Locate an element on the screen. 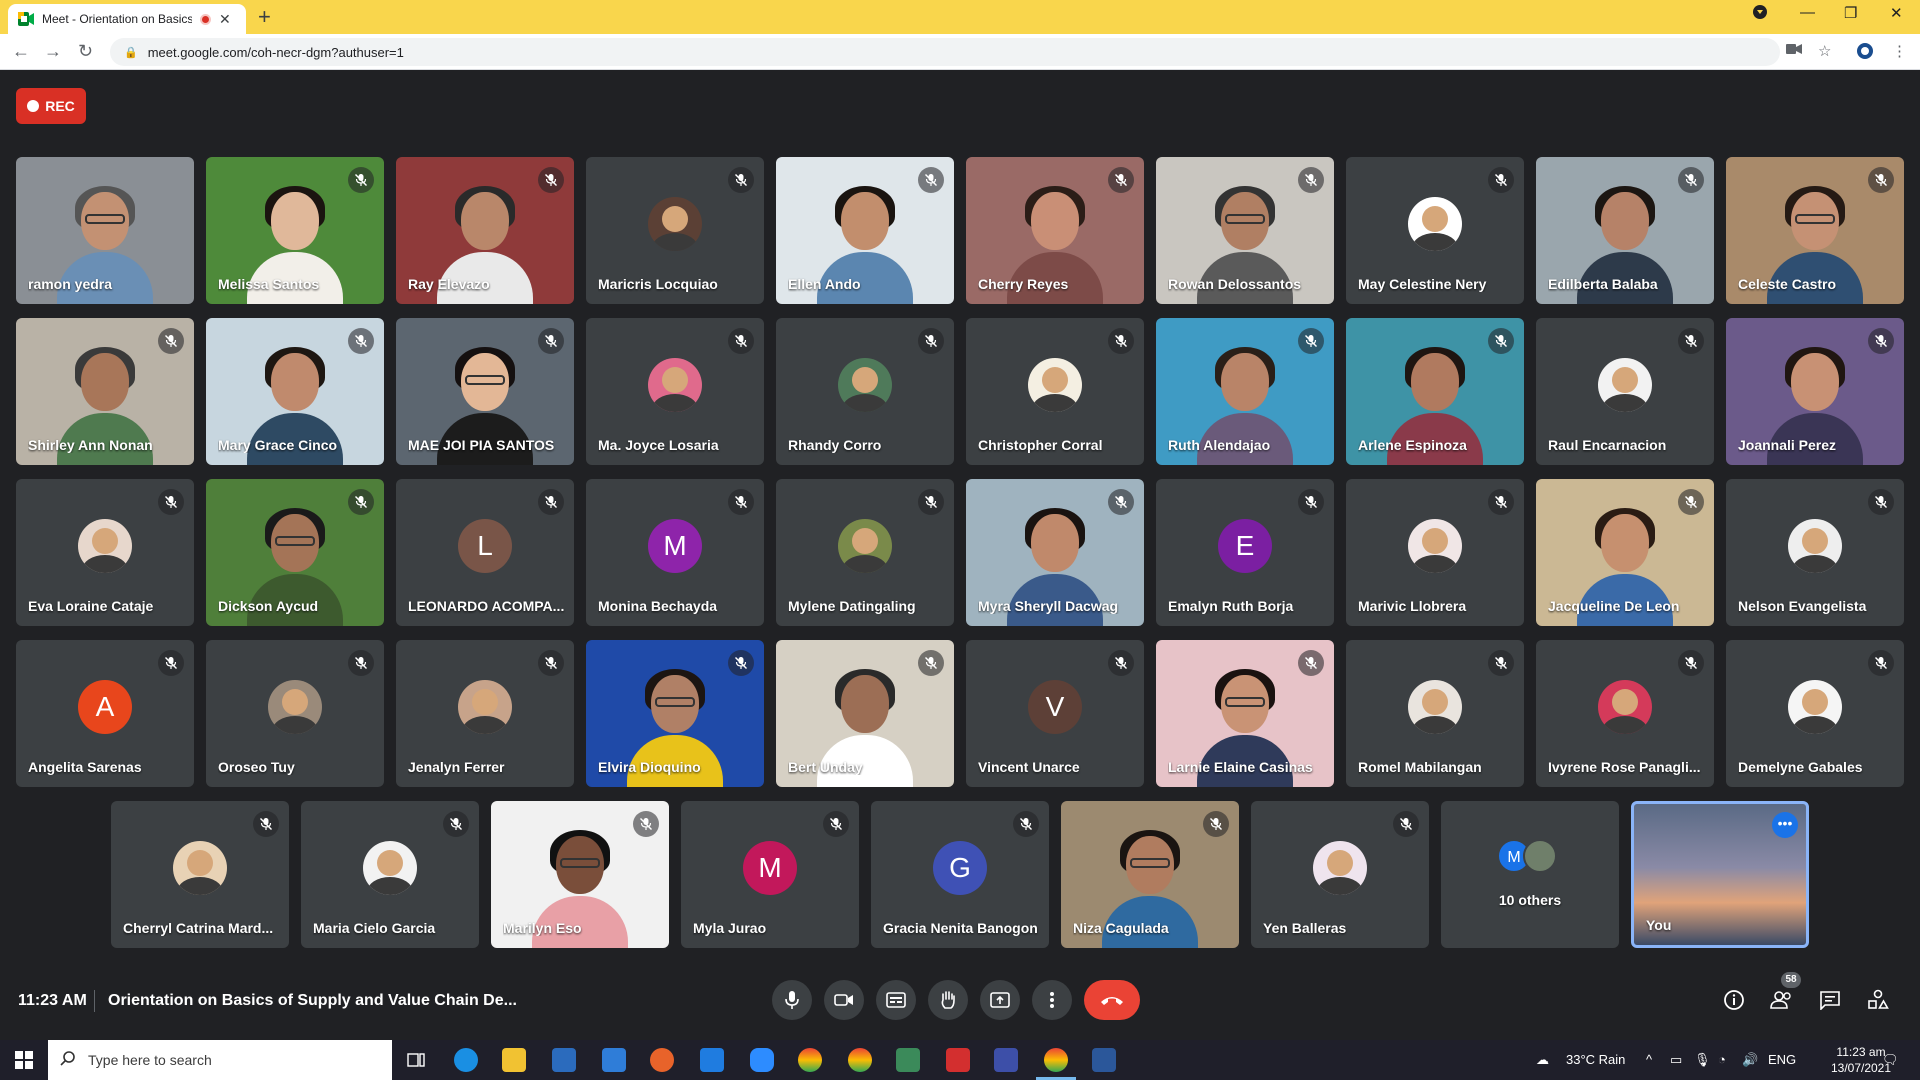  participant-tile: Maria Cielo Garcia is located at coordinates (390, 874).